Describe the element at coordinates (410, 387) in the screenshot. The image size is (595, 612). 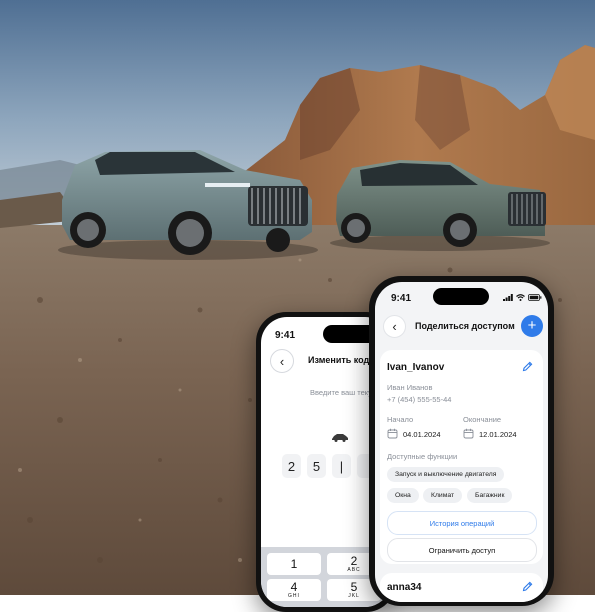
I see `full-name: Иван Иванов` at that location.